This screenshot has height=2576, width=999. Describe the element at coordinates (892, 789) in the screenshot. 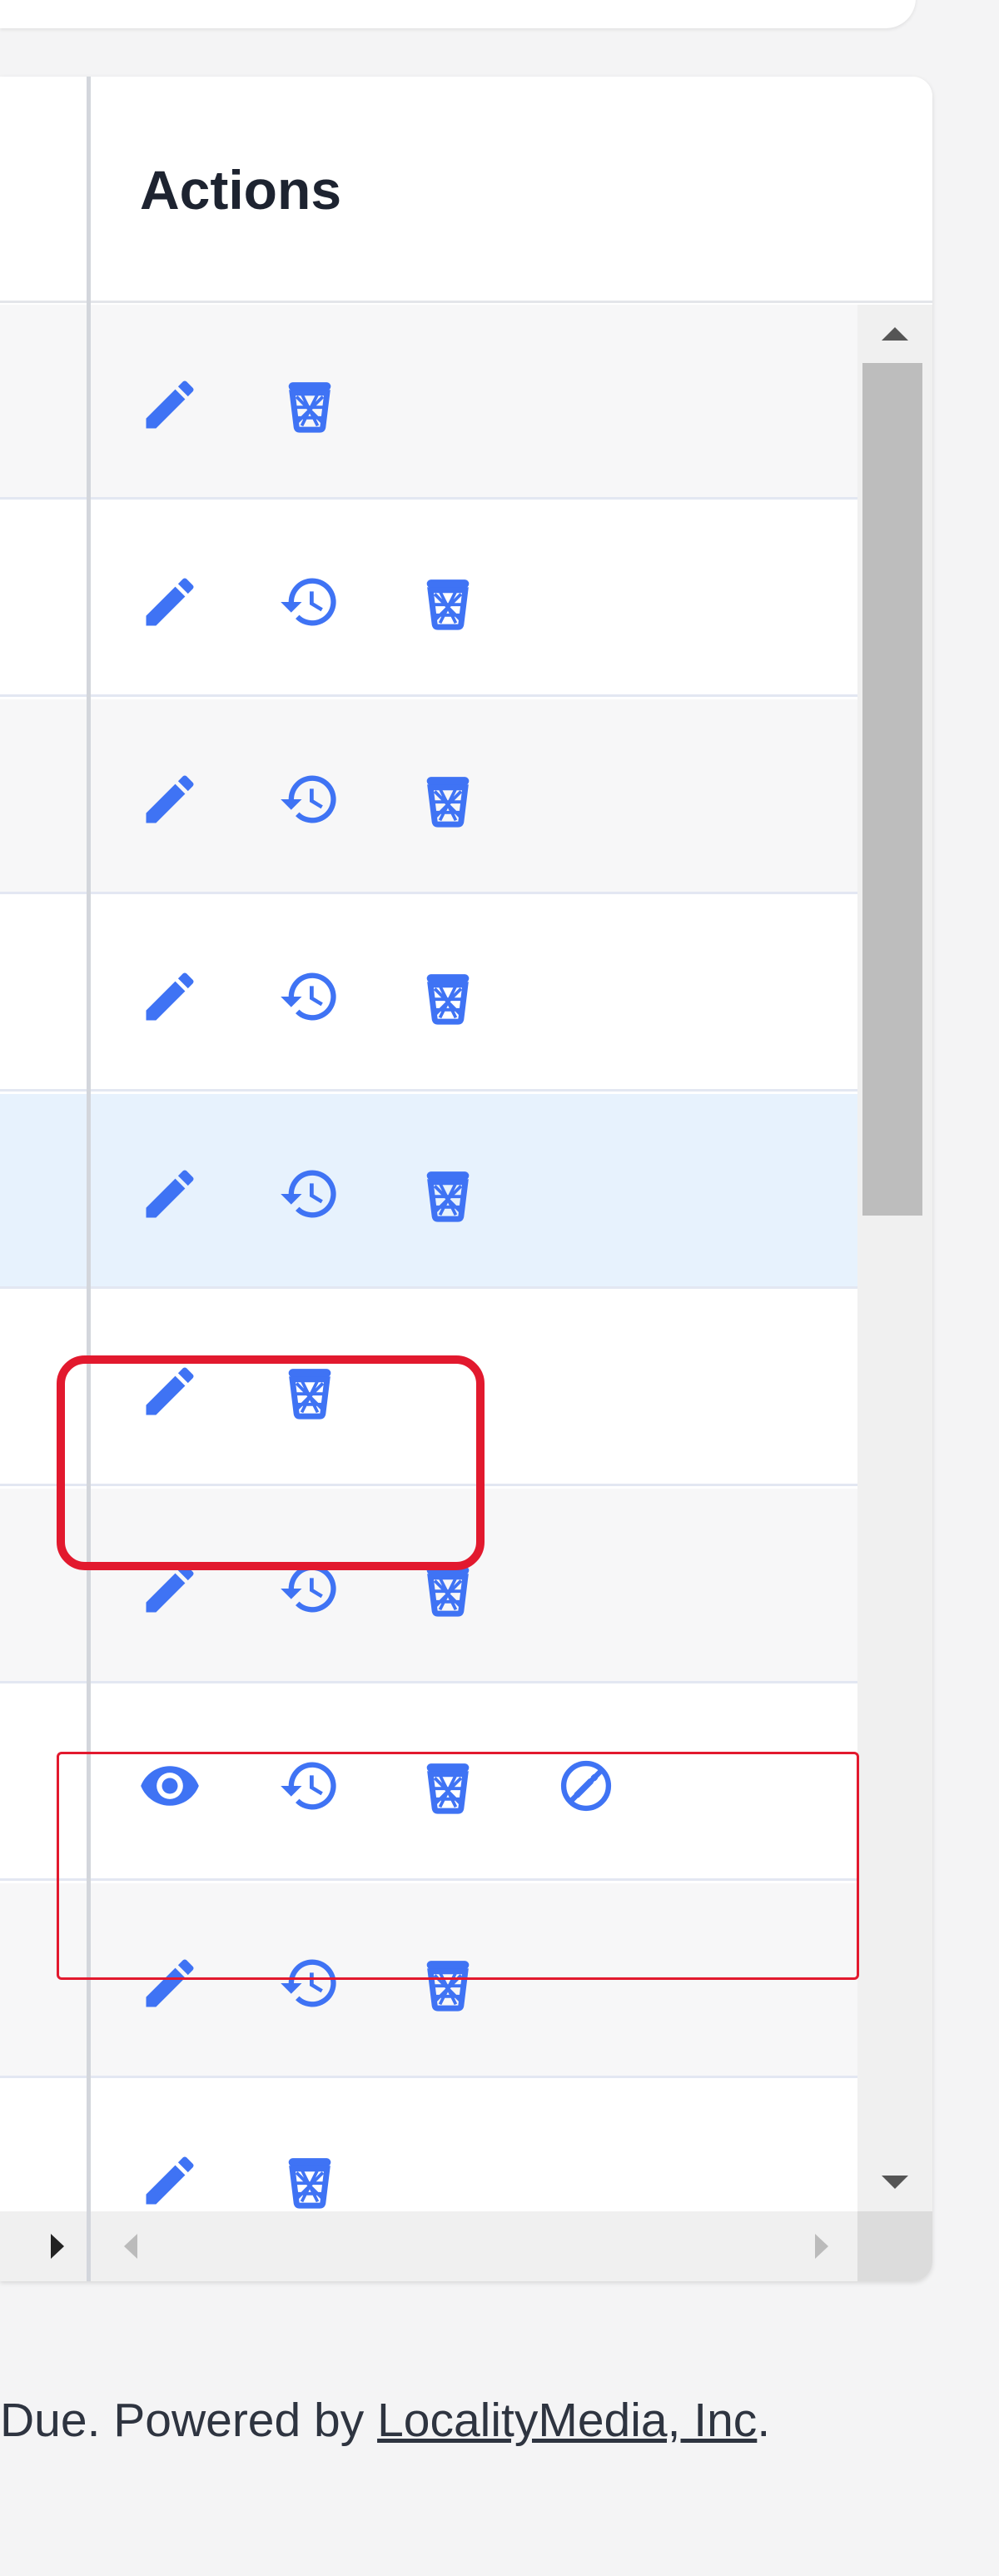

I see `vertical-scroll-thumb` at that location.